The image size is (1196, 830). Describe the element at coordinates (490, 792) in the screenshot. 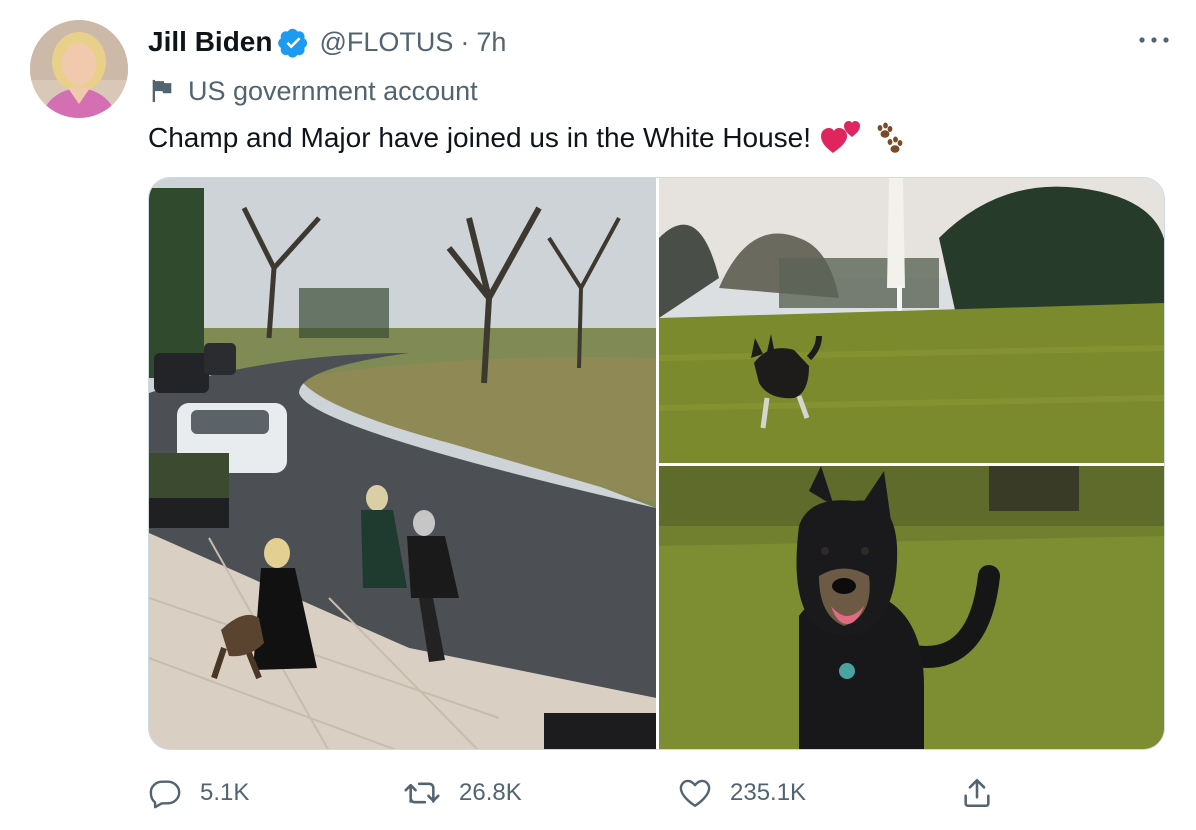

I see `retweet-count: 26.8K` at that location.